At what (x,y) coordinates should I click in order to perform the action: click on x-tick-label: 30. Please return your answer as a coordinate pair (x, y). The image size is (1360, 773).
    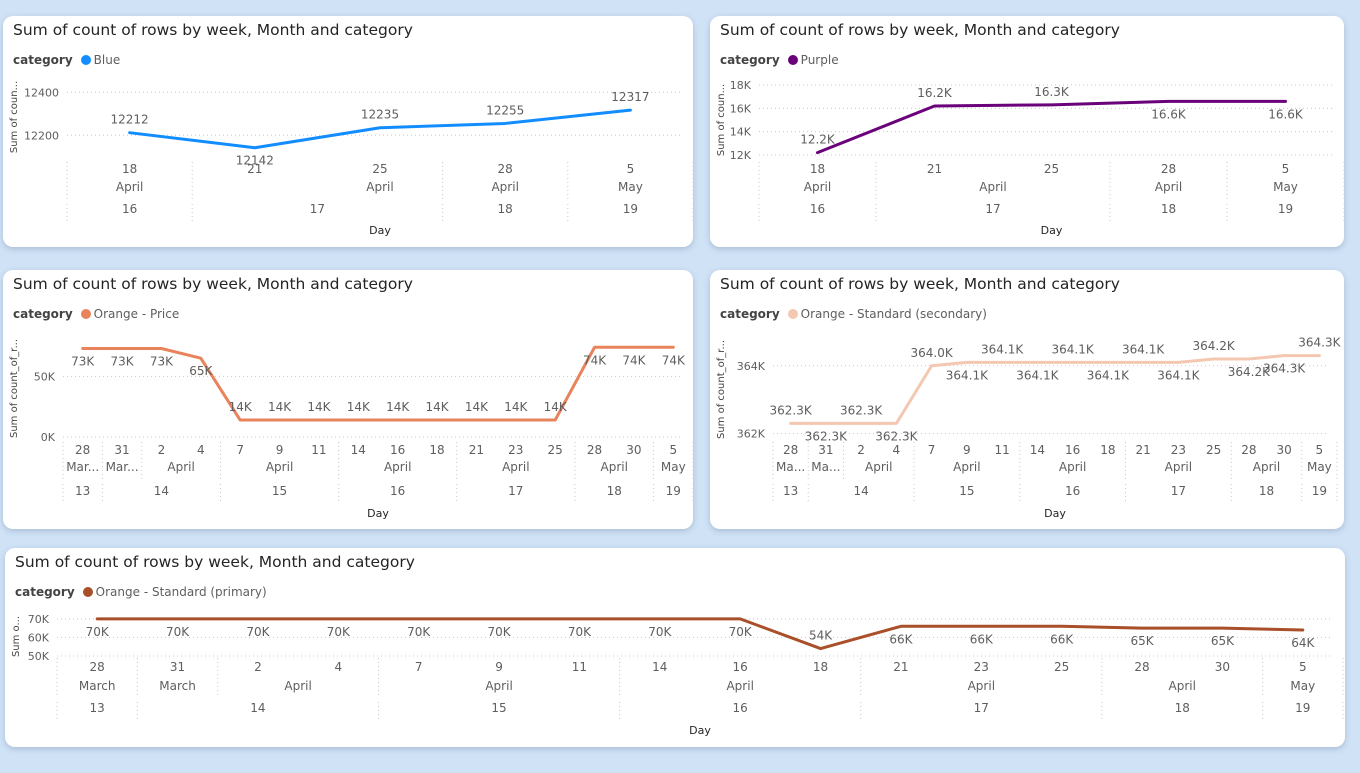
    Looking at the image, I should click on (633, 450).